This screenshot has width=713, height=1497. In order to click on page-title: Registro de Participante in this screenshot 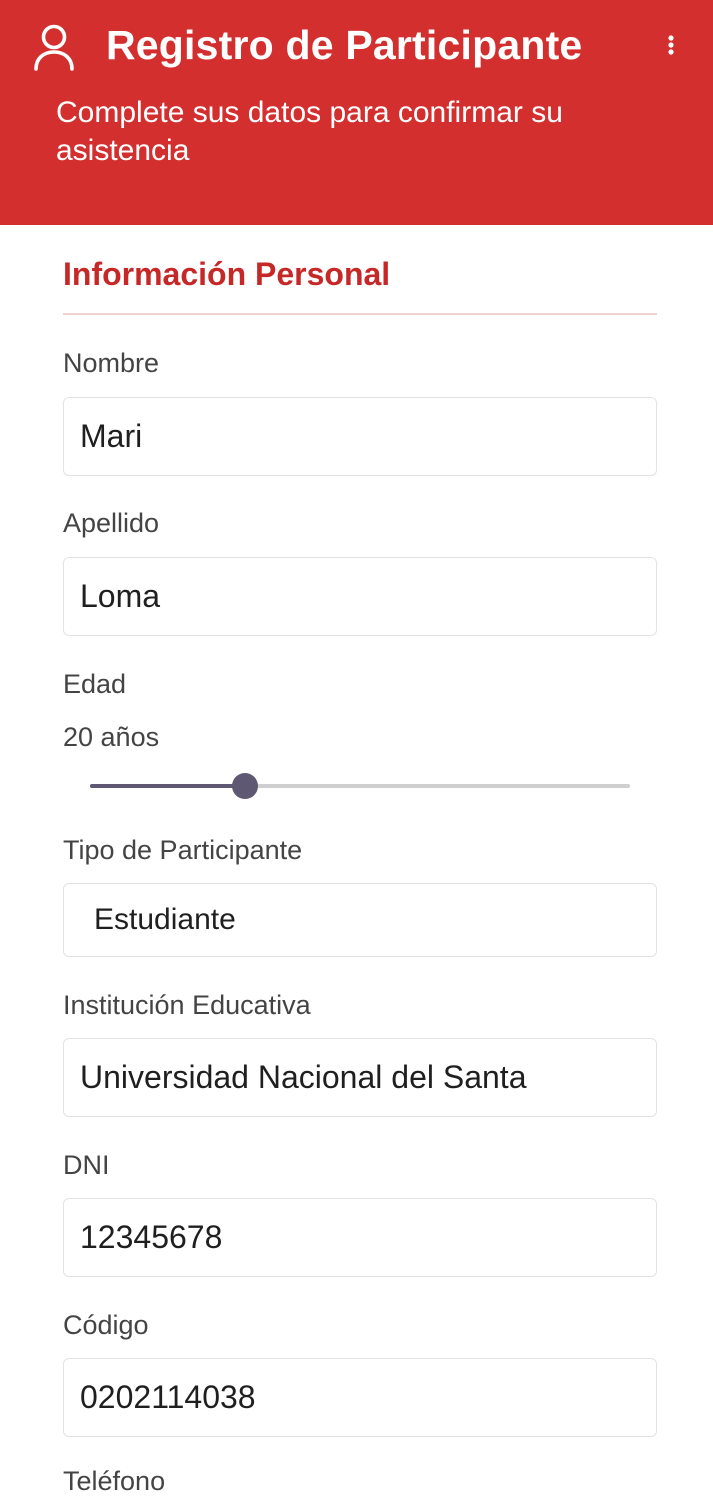, I will do `click(344, 45)`.